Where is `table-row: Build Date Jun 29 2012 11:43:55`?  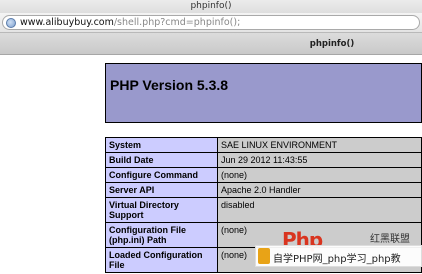
table-row: Build Date Jun 29 2012 11:43:55 is located at coordinates (263, 160).